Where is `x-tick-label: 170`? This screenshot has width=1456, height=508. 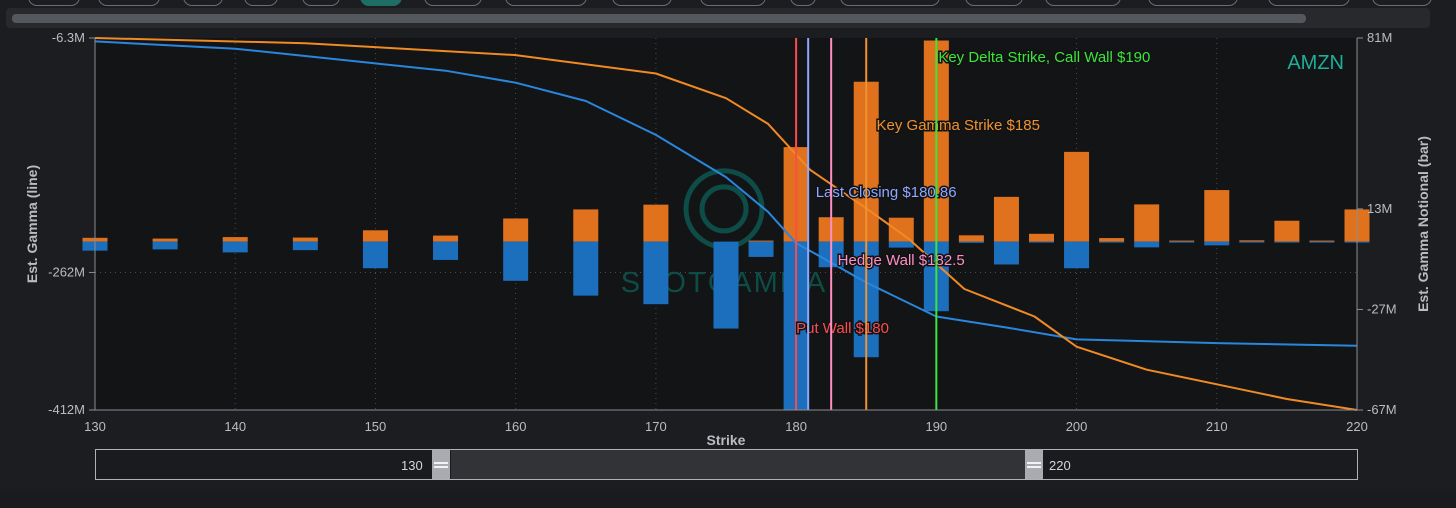
x-tick-label: 170 is located at coordinates (656, 426).